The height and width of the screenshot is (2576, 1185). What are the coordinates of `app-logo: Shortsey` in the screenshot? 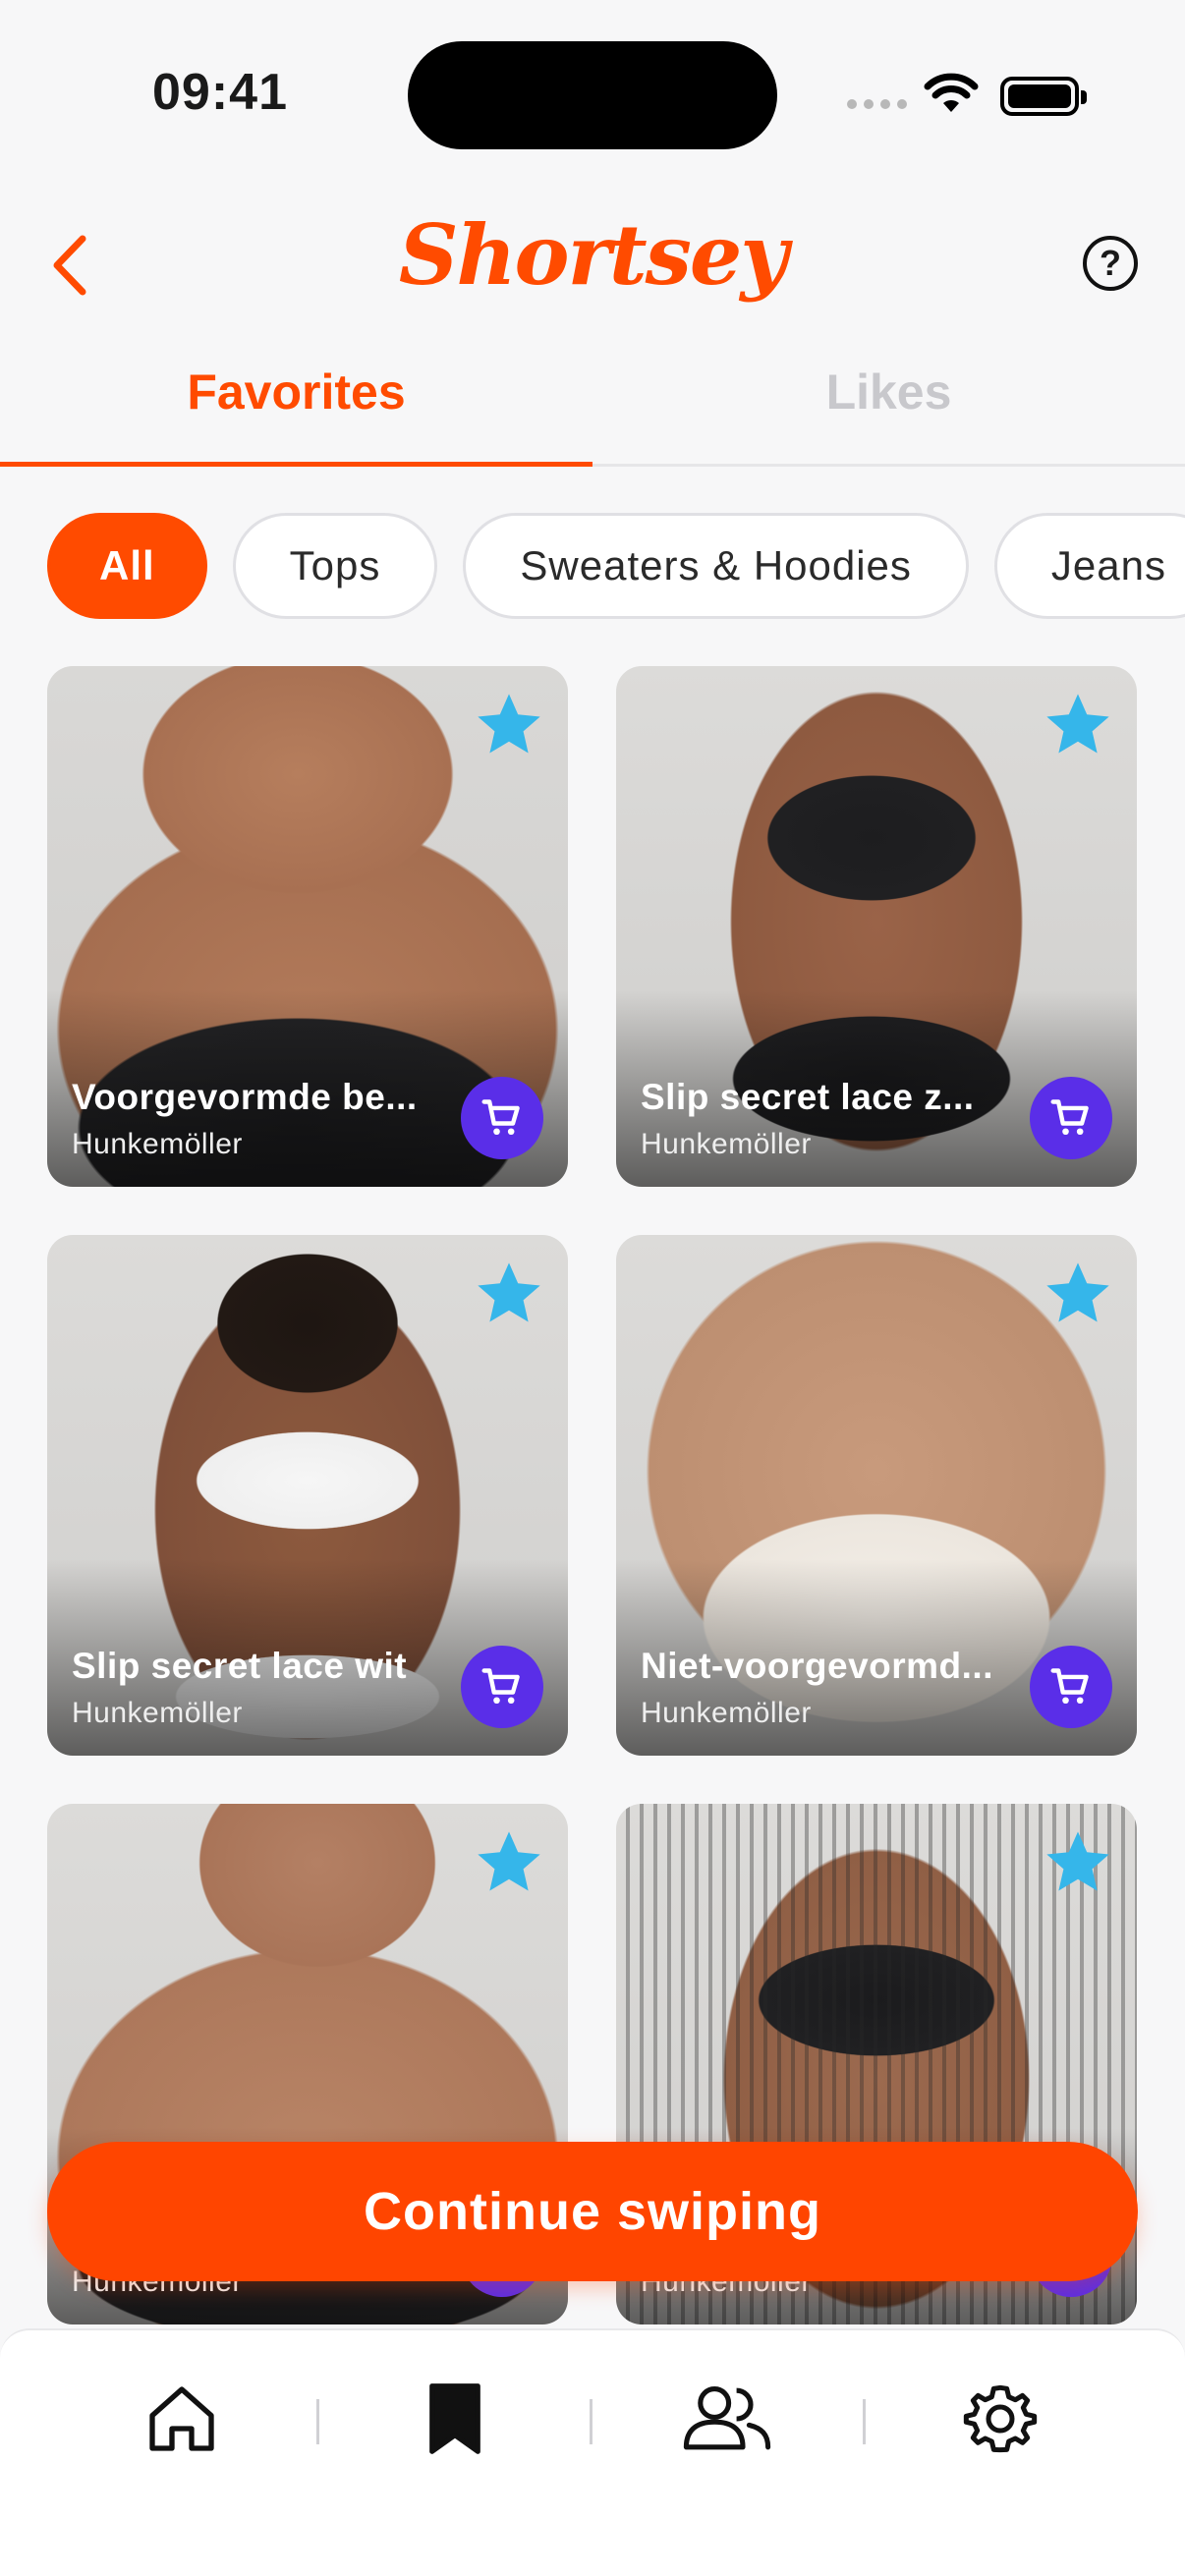 It's located at (593, 255).